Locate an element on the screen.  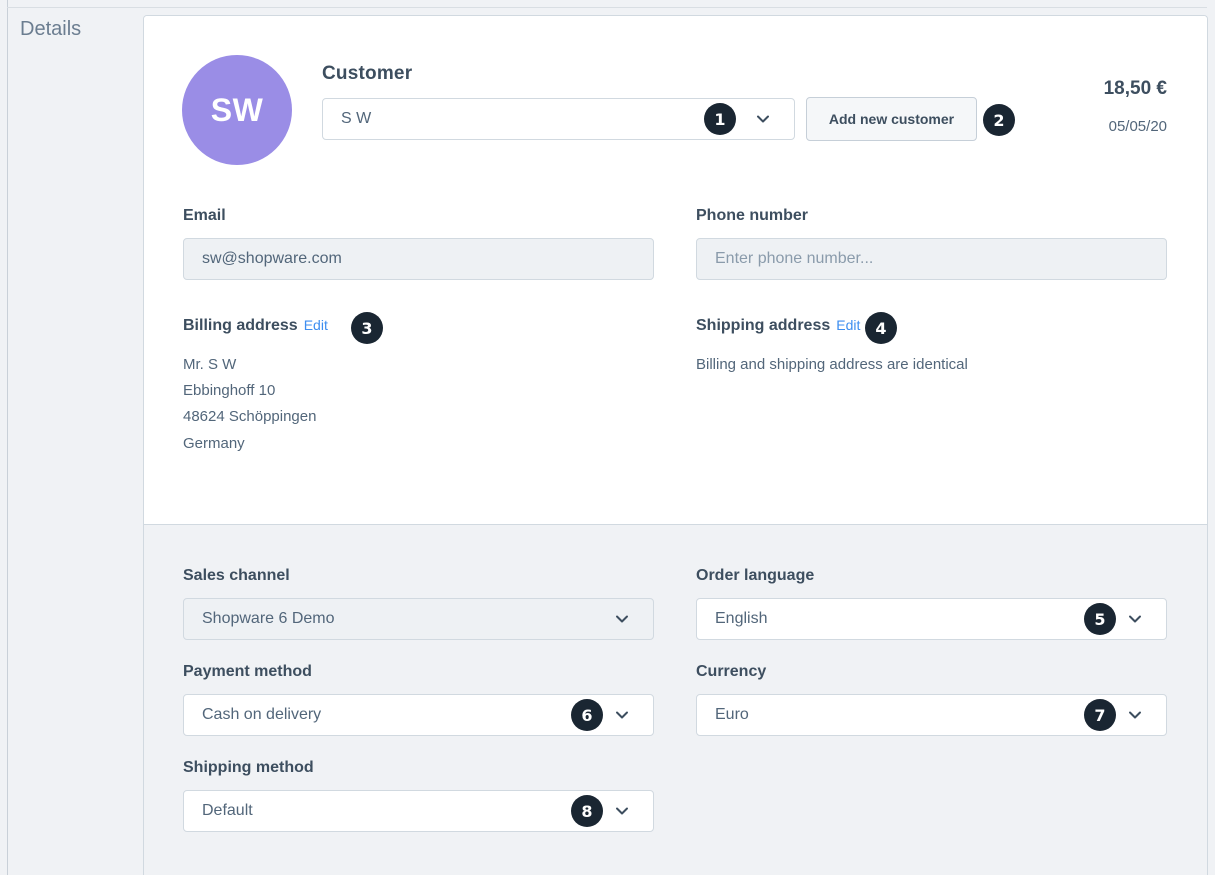
sales-channel-select: Shopware 6 Demo is located at coordinates (418, 619).